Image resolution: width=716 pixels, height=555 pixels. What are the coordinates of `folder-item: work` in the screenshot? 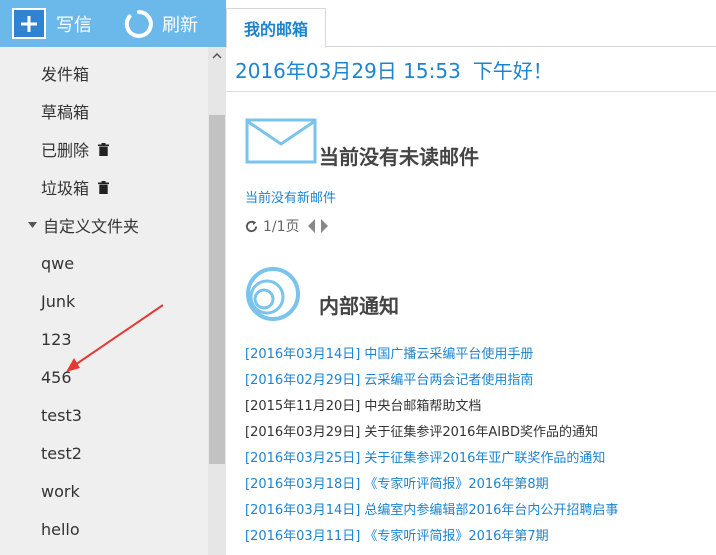 It's located at (104, 491).